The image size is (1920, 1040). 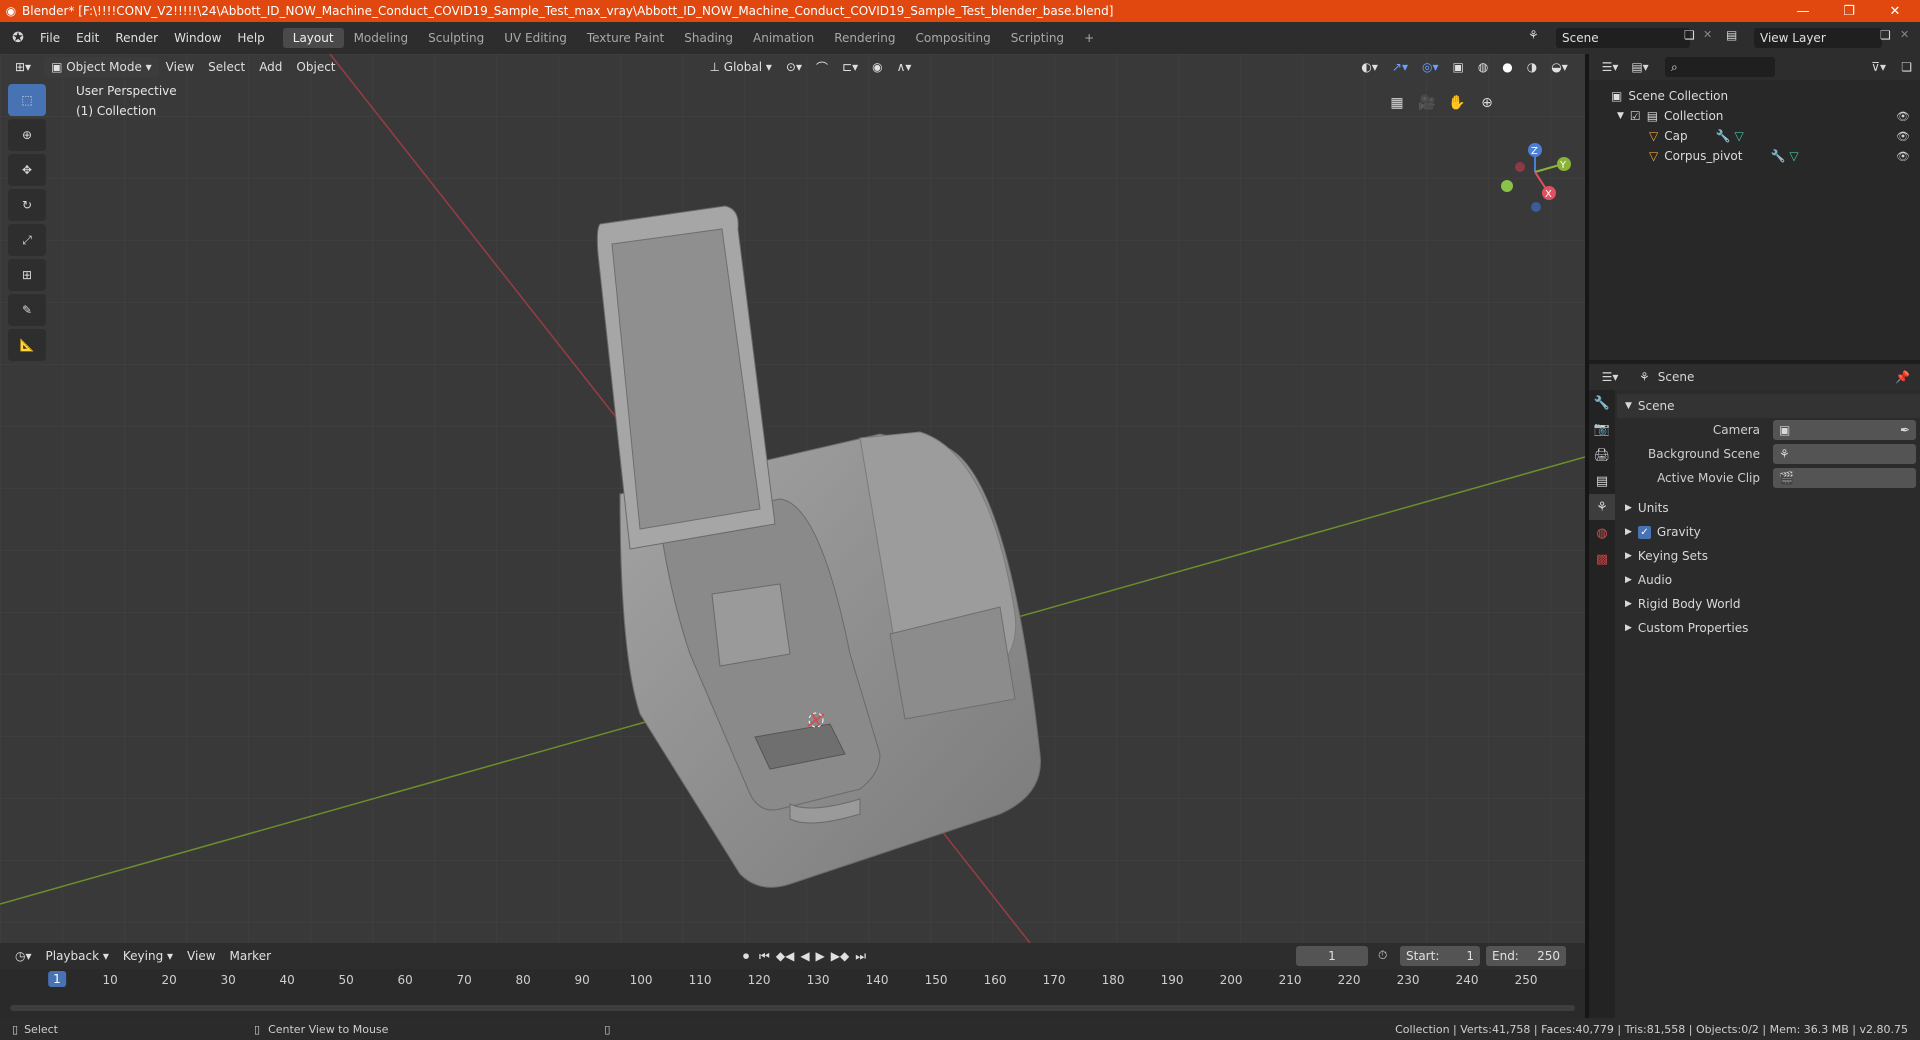 What do you see at coordinates (1754, 156) in the screenshot?
I see `outliner-row-corpus-pivot: ▽ Corpus_pivot 🔧 ▽ 👁` at bounding box center [1754, 156].